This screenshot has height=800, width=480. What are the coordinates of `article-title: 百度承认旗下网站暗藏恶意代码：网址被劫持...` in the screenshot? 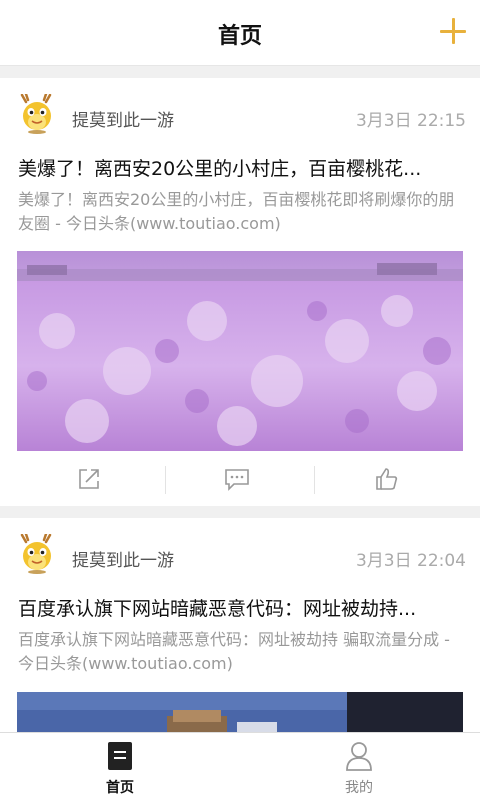 It's located at (242, 607).